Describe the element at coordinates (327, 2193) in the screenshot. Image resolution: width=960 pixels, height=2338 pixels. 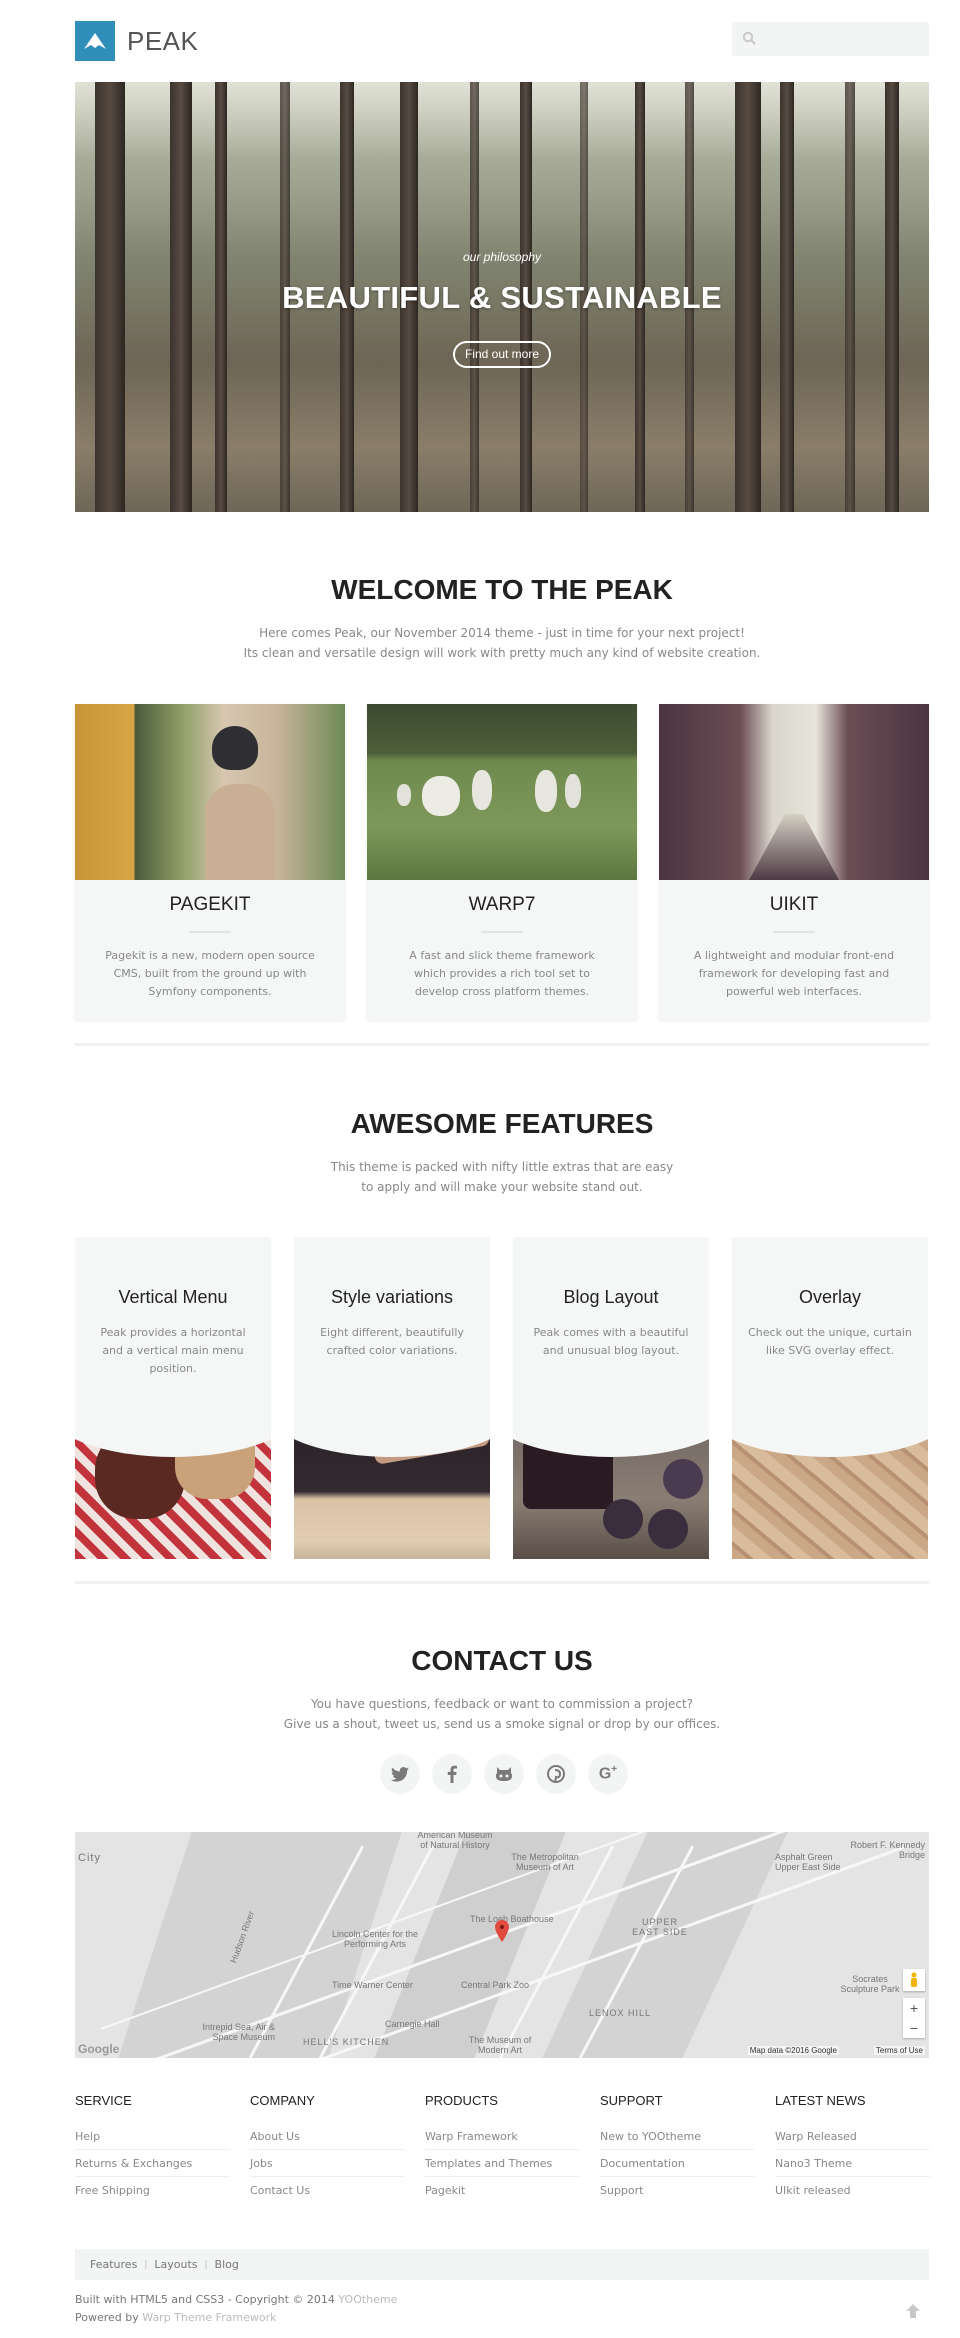
I see `footer-link: Contact Us` at that location.